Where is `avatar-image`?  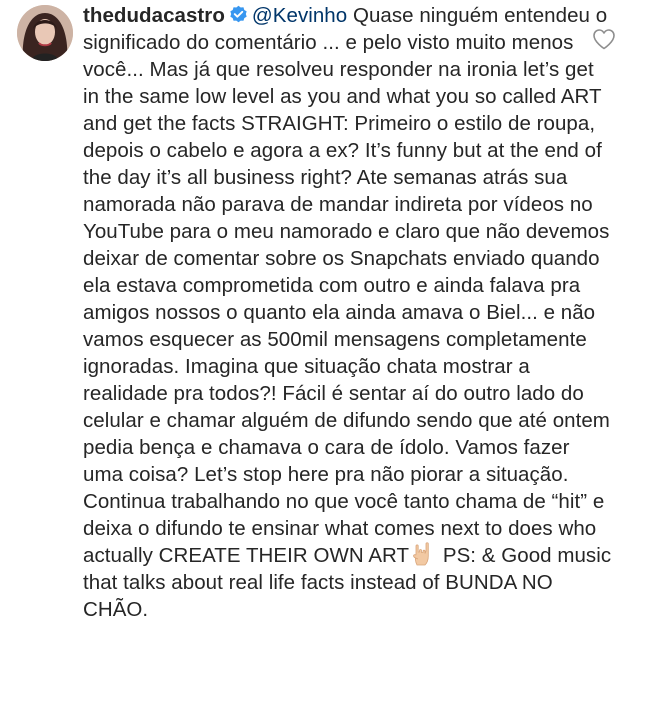 avatar-image is located at coordinates (45, 33).